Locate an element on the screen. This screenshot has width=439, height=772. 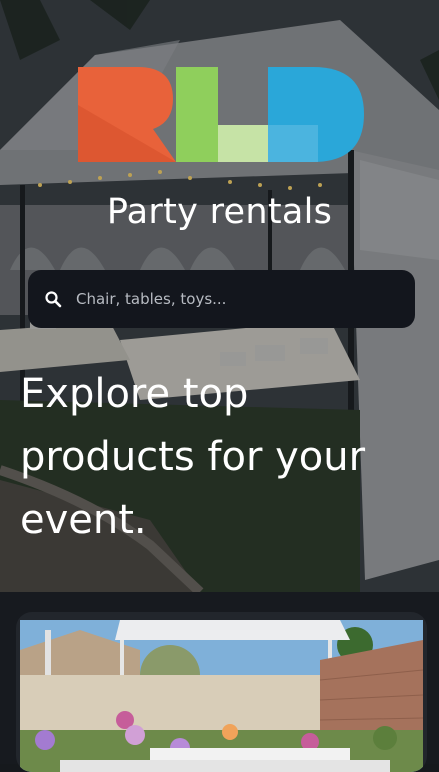
brand-logo is located at coordinates (221, 114).